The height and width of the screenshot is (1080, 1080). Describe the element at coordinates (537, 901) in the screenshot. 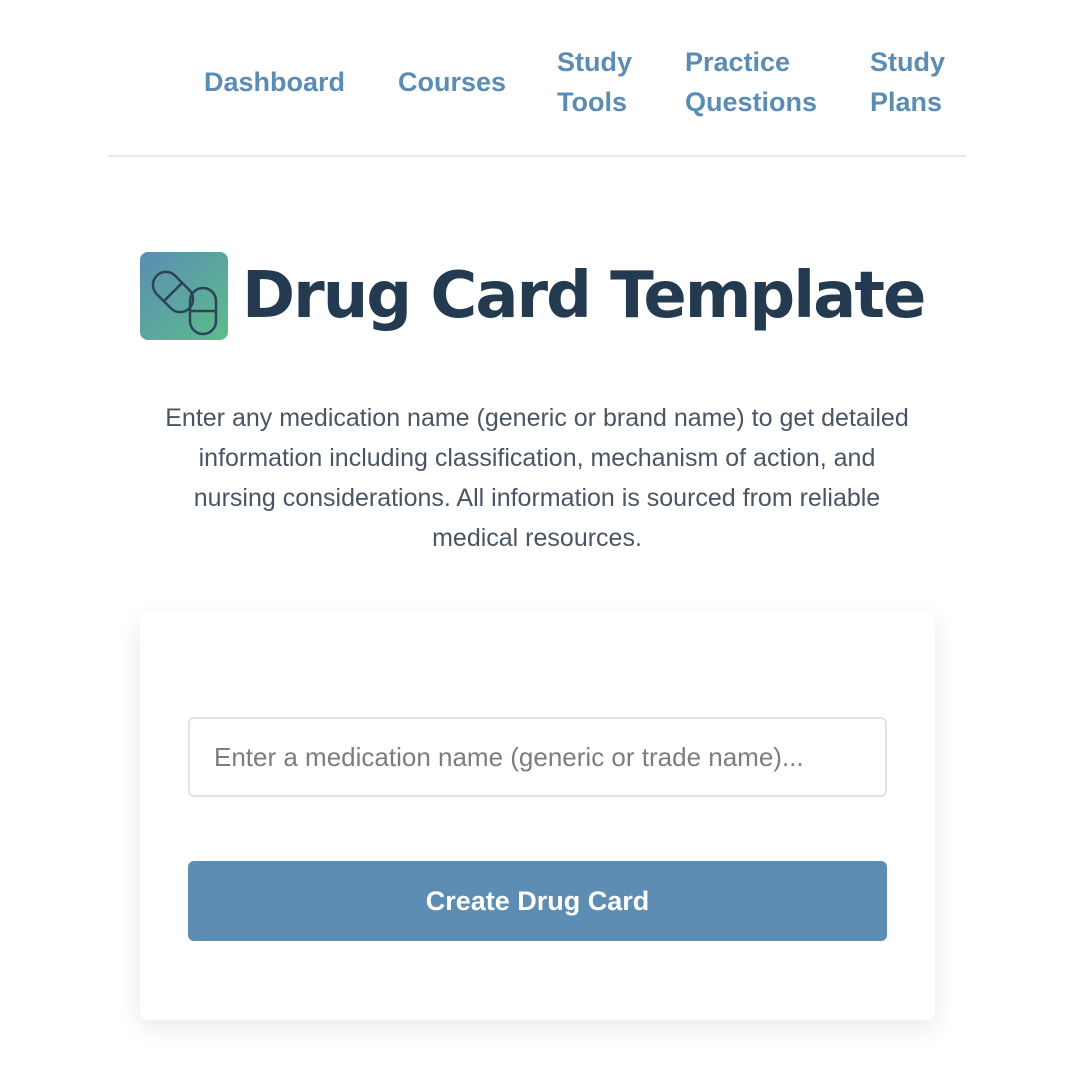

I see `create-drug-card-button: Create Drug Card` at that location.